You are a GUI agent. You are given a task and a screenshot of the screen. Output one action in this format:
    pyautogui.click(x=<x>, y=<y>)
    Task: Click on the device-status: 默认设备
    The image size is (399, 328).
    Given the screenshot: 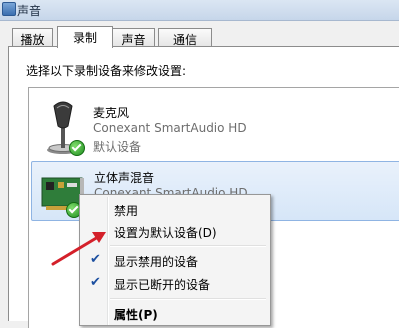 What is the action you would take?
    pyautogui.click(x=117, y=147)
    